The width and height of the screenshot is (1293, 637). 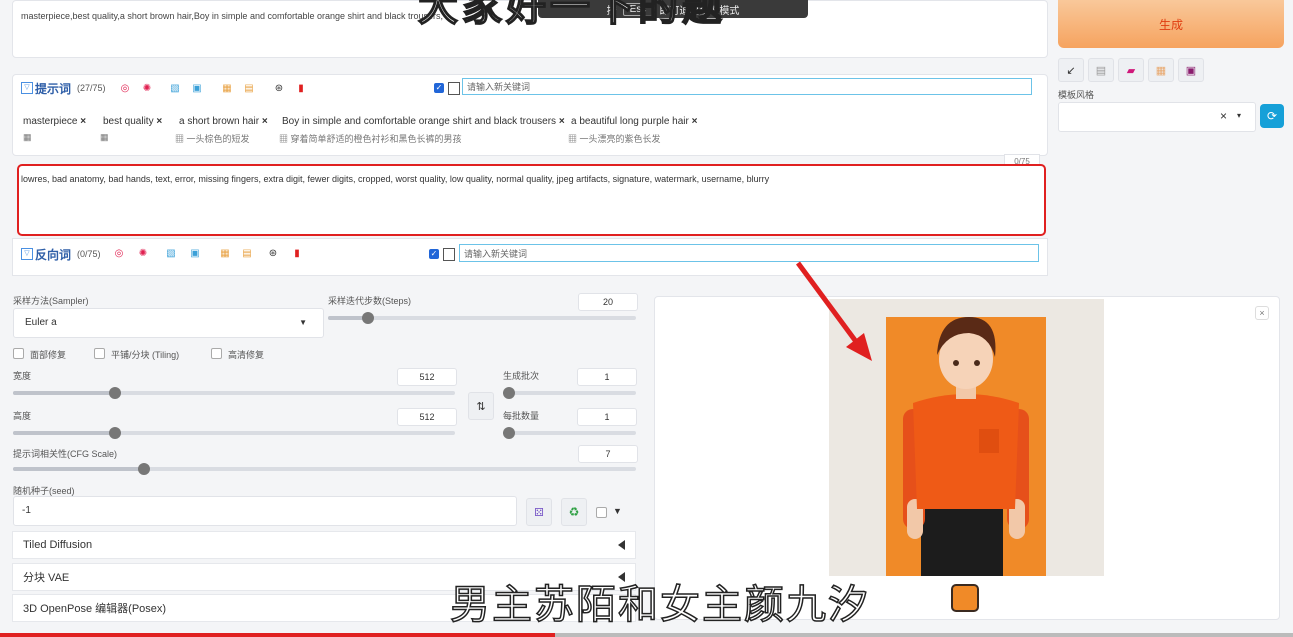 I want to click on extra-seed-checkbox, so click(x=601, y=512).